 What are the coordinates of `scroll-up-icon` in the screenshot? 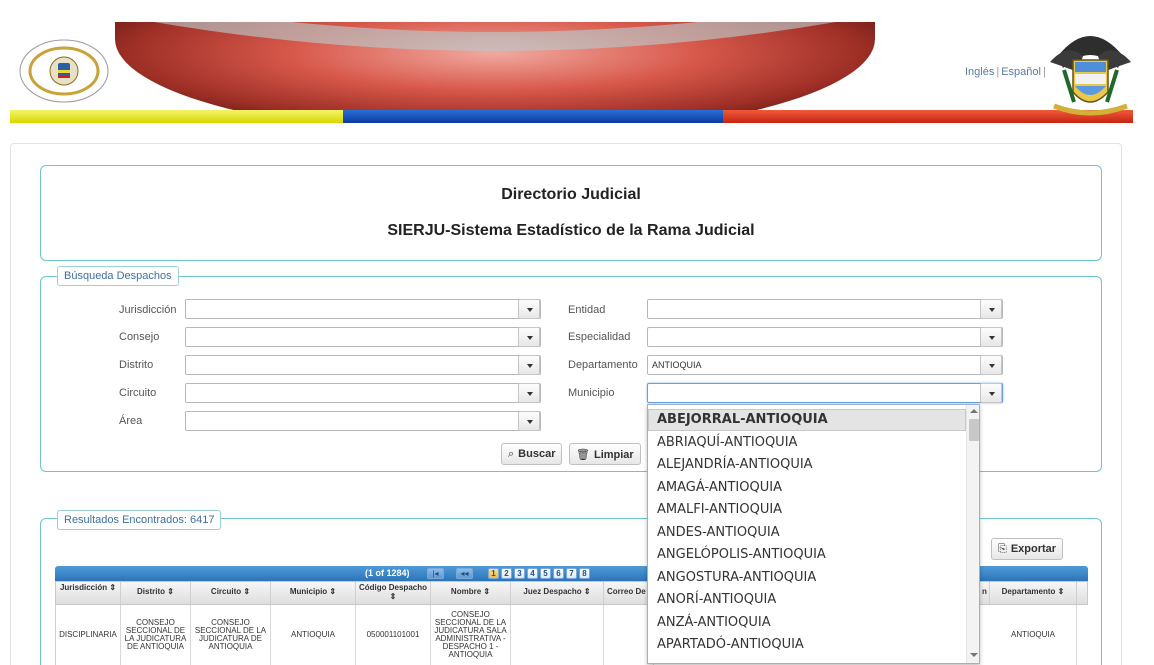 It's located at (974, 411).